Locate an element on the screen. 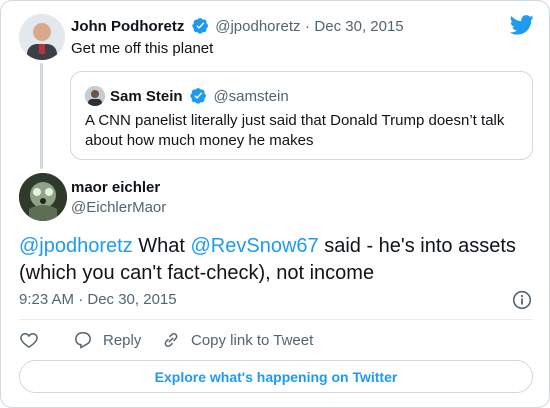 The width and height of the screenshot is (550, 408). copy-link-label: Copy link to Tweet is located at coordinates (252, 340).